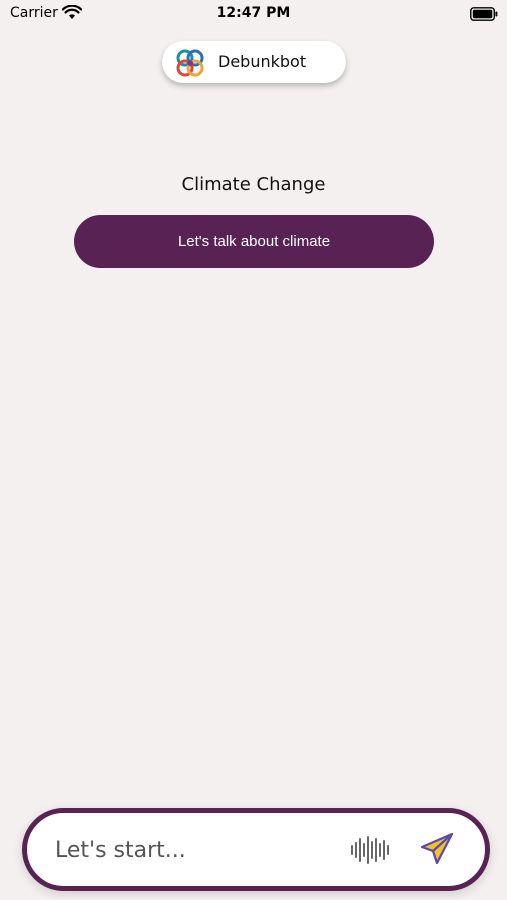  Describe the element at coordinates (437, 849) in the screenshot. I see `send-paper-plane-icon` at that location.